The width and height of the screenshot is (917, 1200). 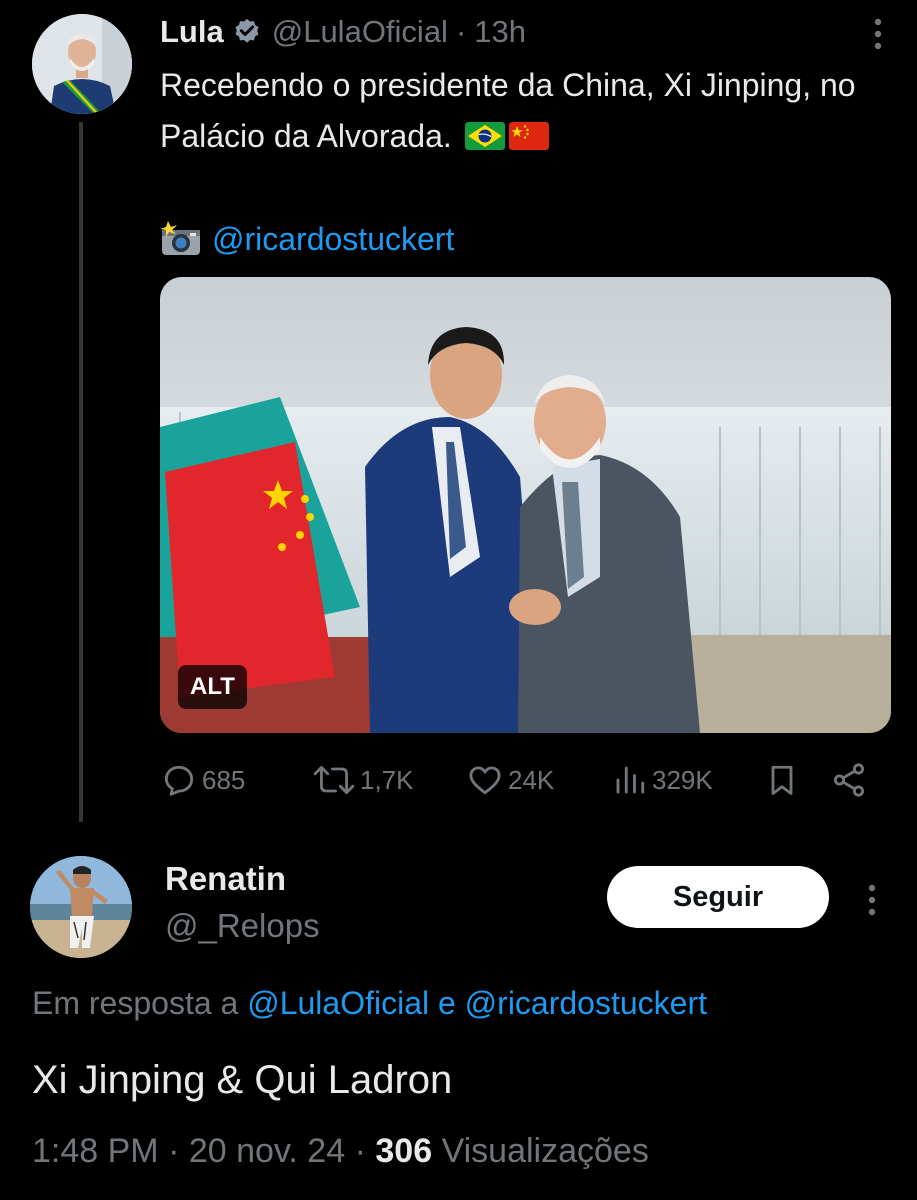 What do you see at coordinates (267, 1151) in the screenshot?
I see `reply-date: 20 nov. 24` at bounding box center [267, 1151].